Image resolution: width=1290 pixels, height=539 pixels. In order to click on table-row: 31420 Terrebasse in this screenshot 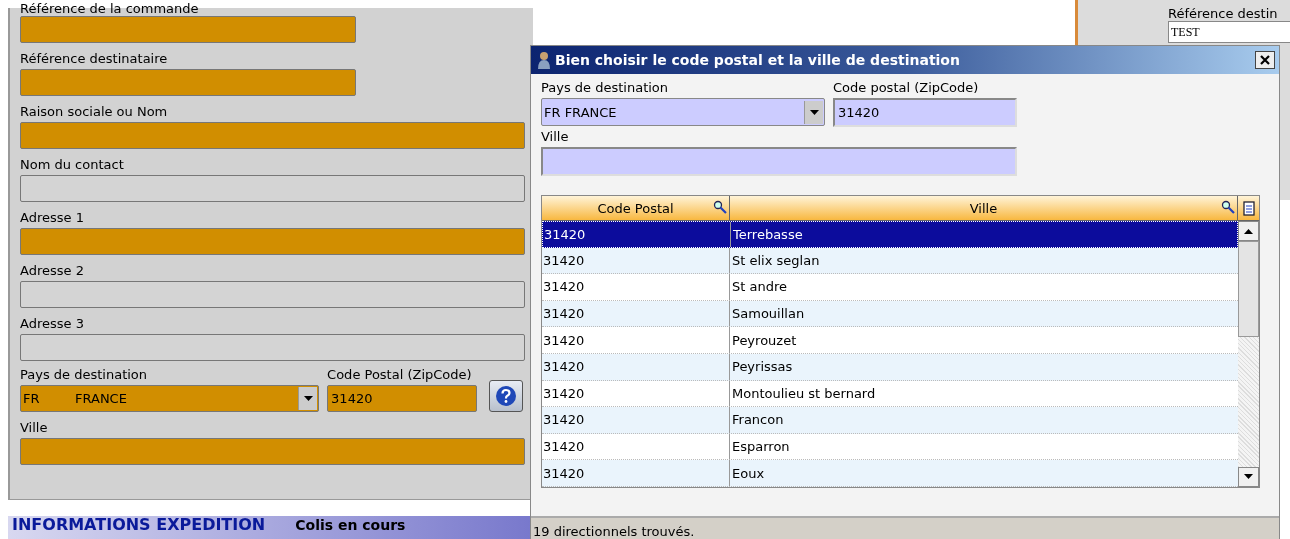, I will do `click(890, 234)`.